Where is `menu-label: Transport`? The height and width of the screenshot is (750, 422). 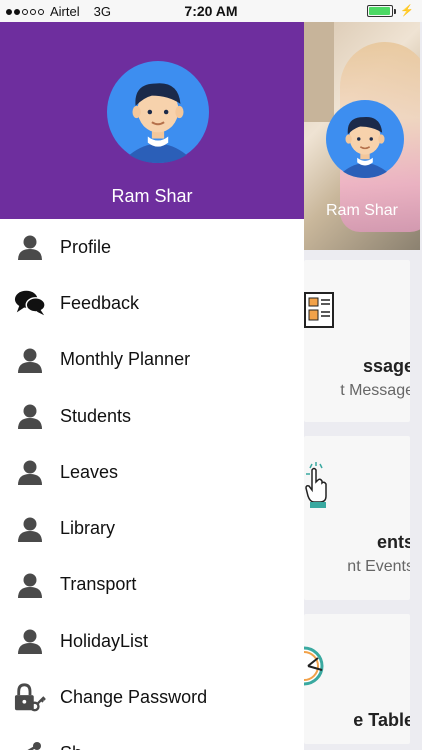 menu-label: Transport is located at coordinates (98, 584).